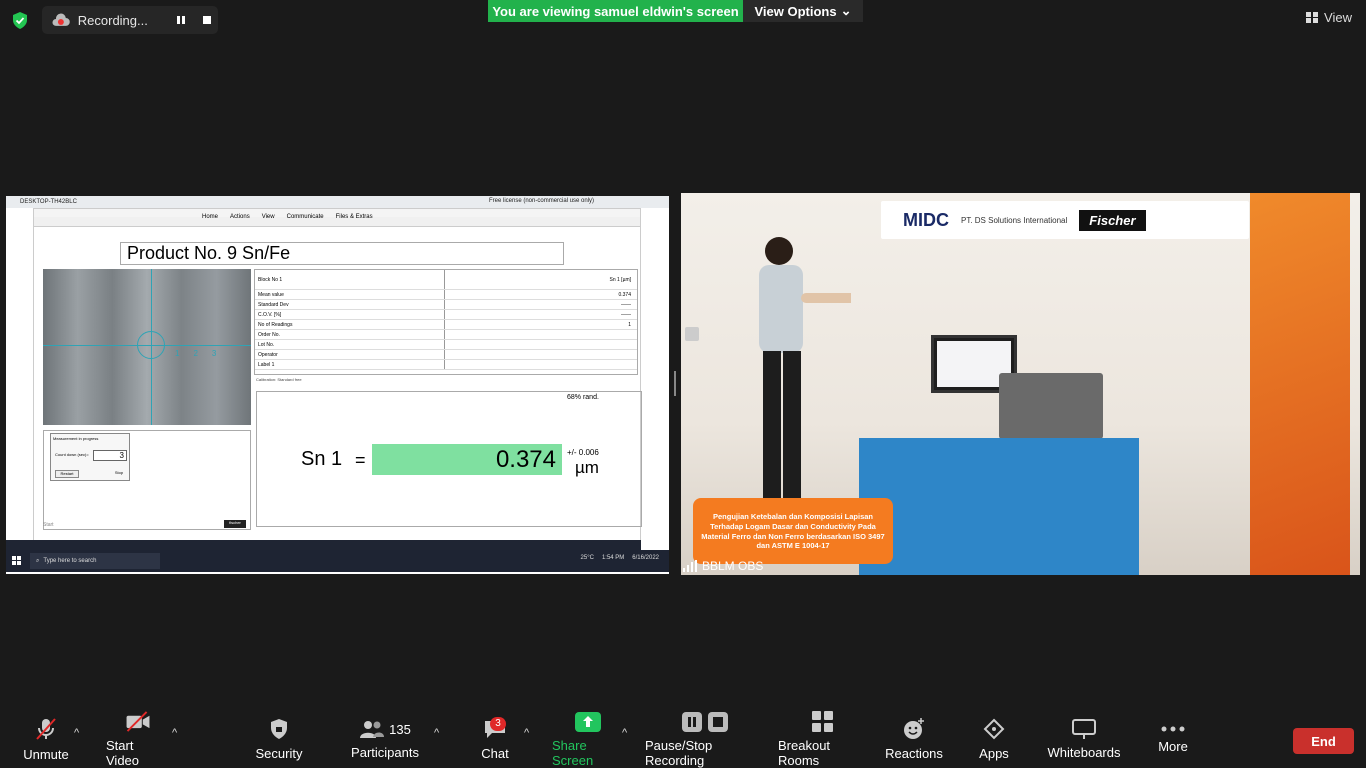 Image resolution: width=1366 pixels, height=768 pixels. I want to click on nav-actions: Actions, so click(240, 217).